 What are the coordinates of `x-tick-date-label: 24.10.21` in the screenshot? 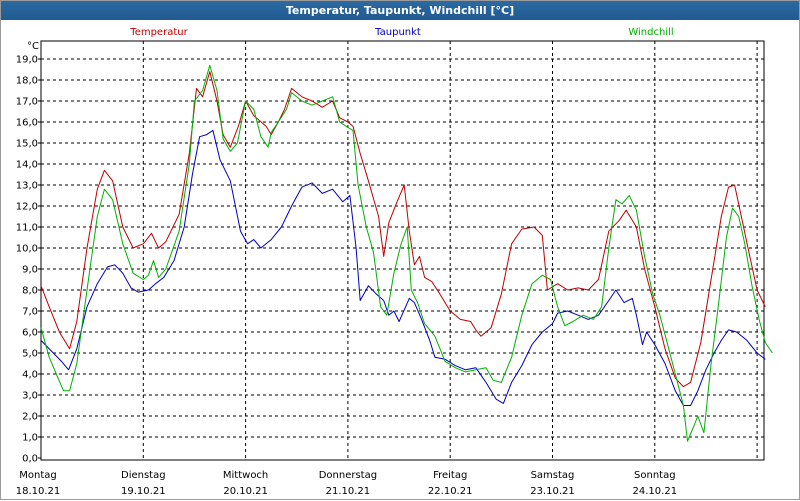 It's located at (655, 491).